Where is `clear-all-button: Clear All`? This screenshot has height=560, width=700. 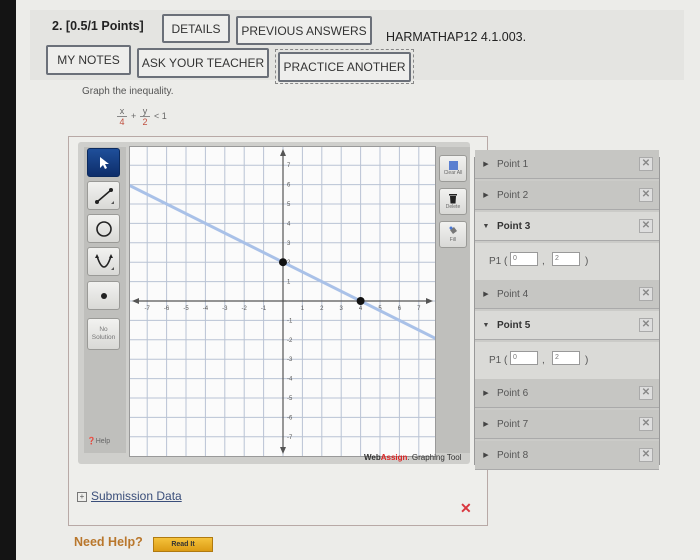 clear-all-button: Clear All is located at coordinates (453, 168).